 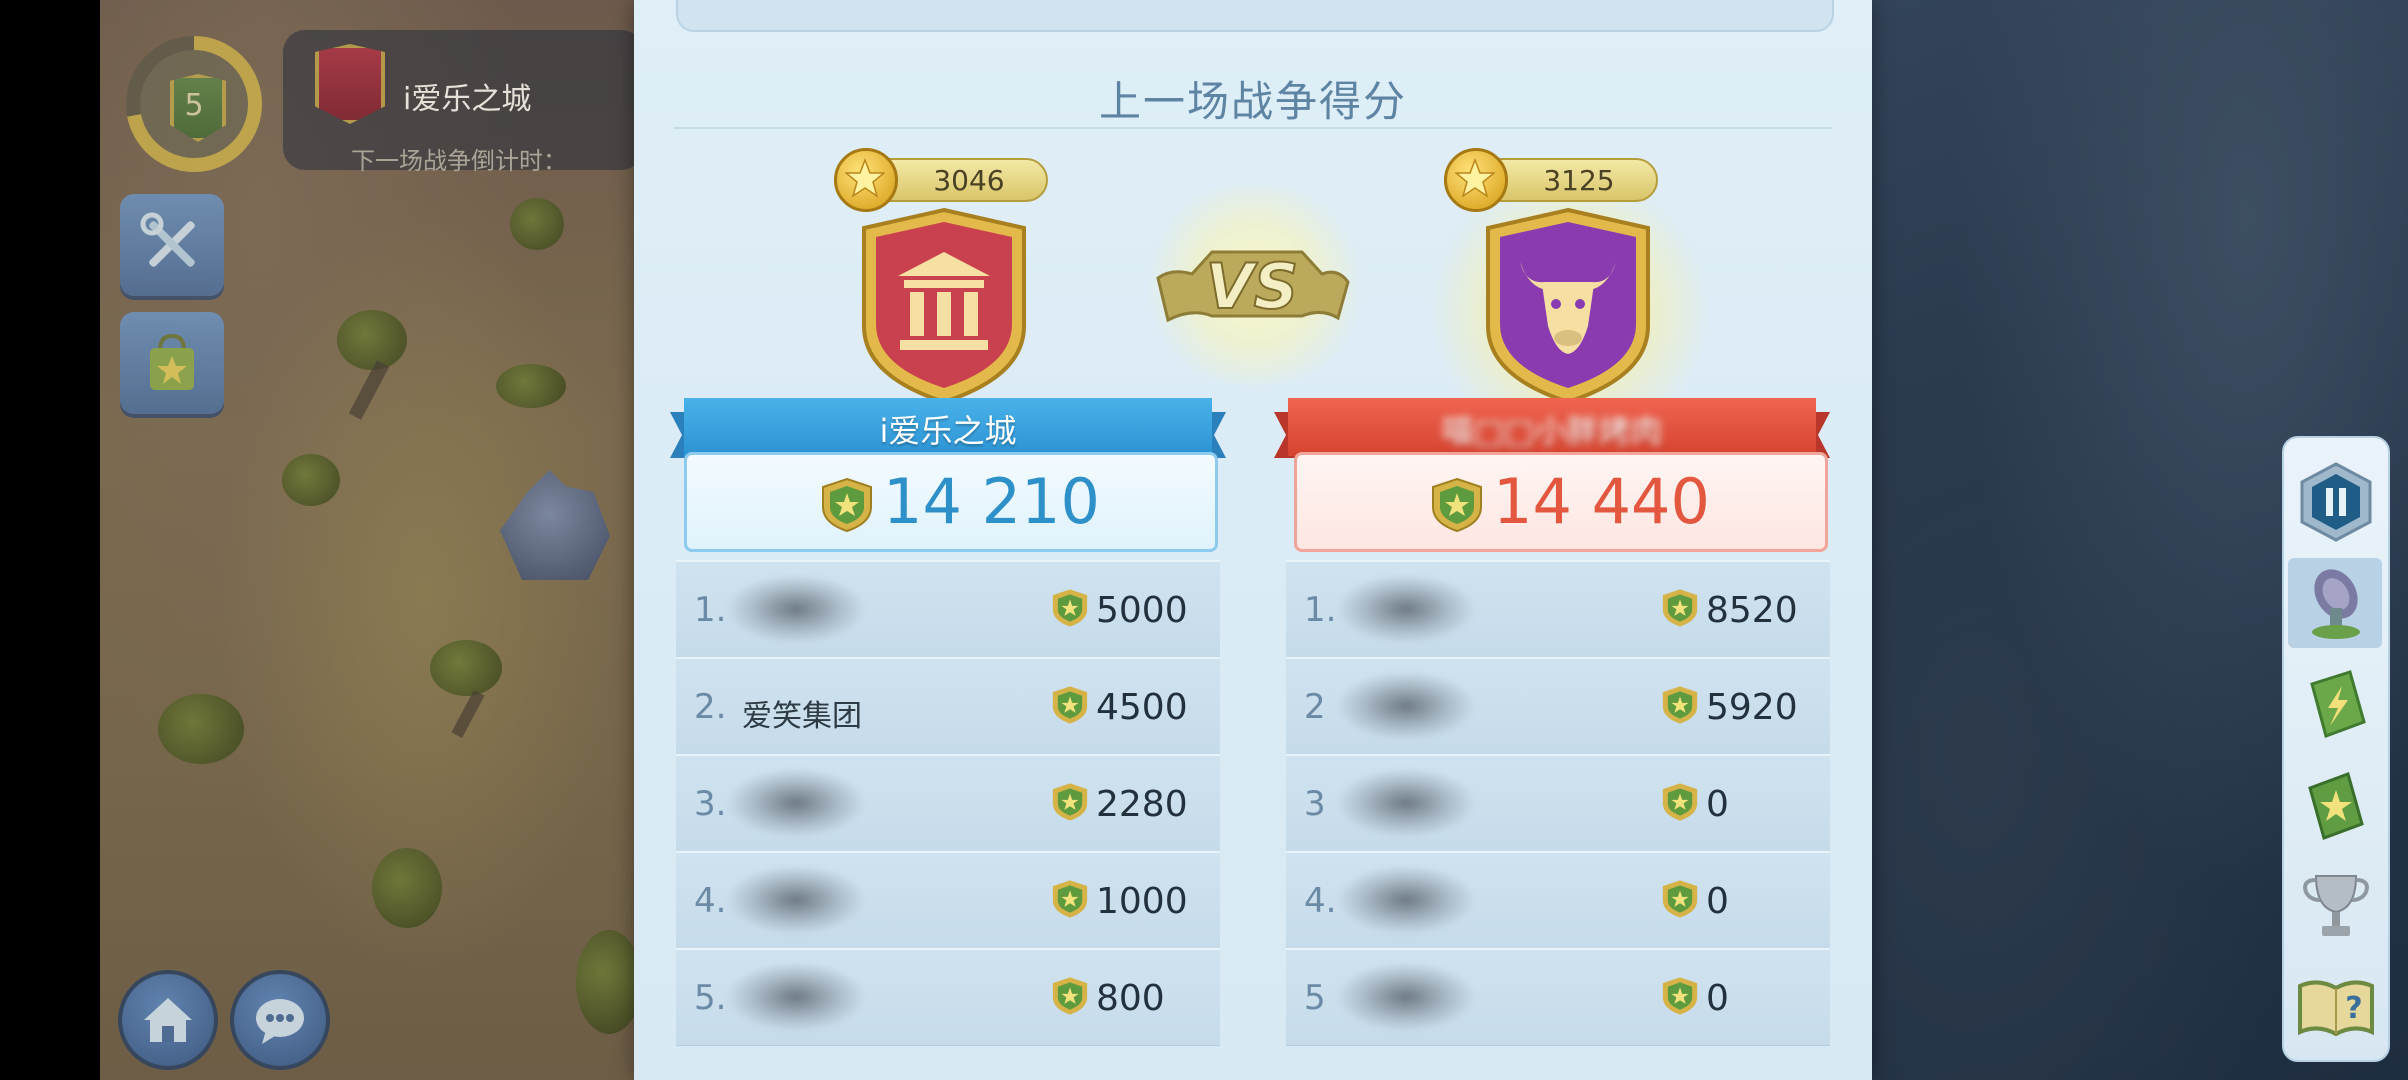 I want to click on rock-formation, so click(x=555, y=525).